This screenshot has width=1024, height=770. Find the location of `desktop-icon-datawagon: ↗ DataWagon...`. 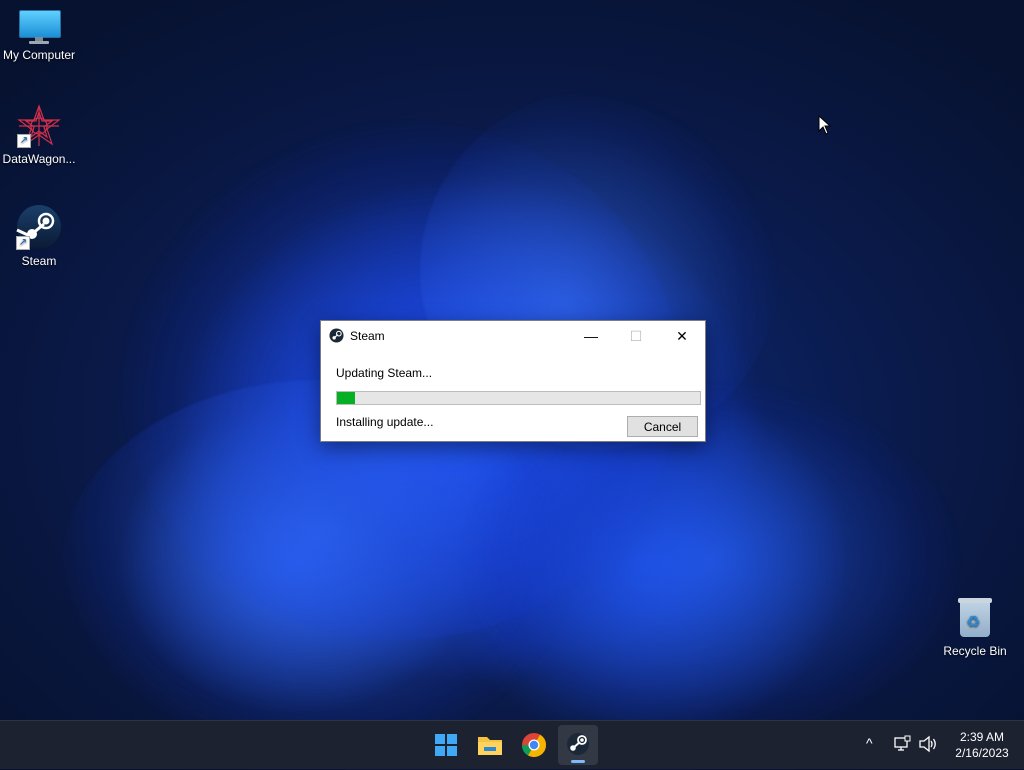

desktop-icon-datawagon: ↗ DataWagon... is located at coordinates (39, 135).